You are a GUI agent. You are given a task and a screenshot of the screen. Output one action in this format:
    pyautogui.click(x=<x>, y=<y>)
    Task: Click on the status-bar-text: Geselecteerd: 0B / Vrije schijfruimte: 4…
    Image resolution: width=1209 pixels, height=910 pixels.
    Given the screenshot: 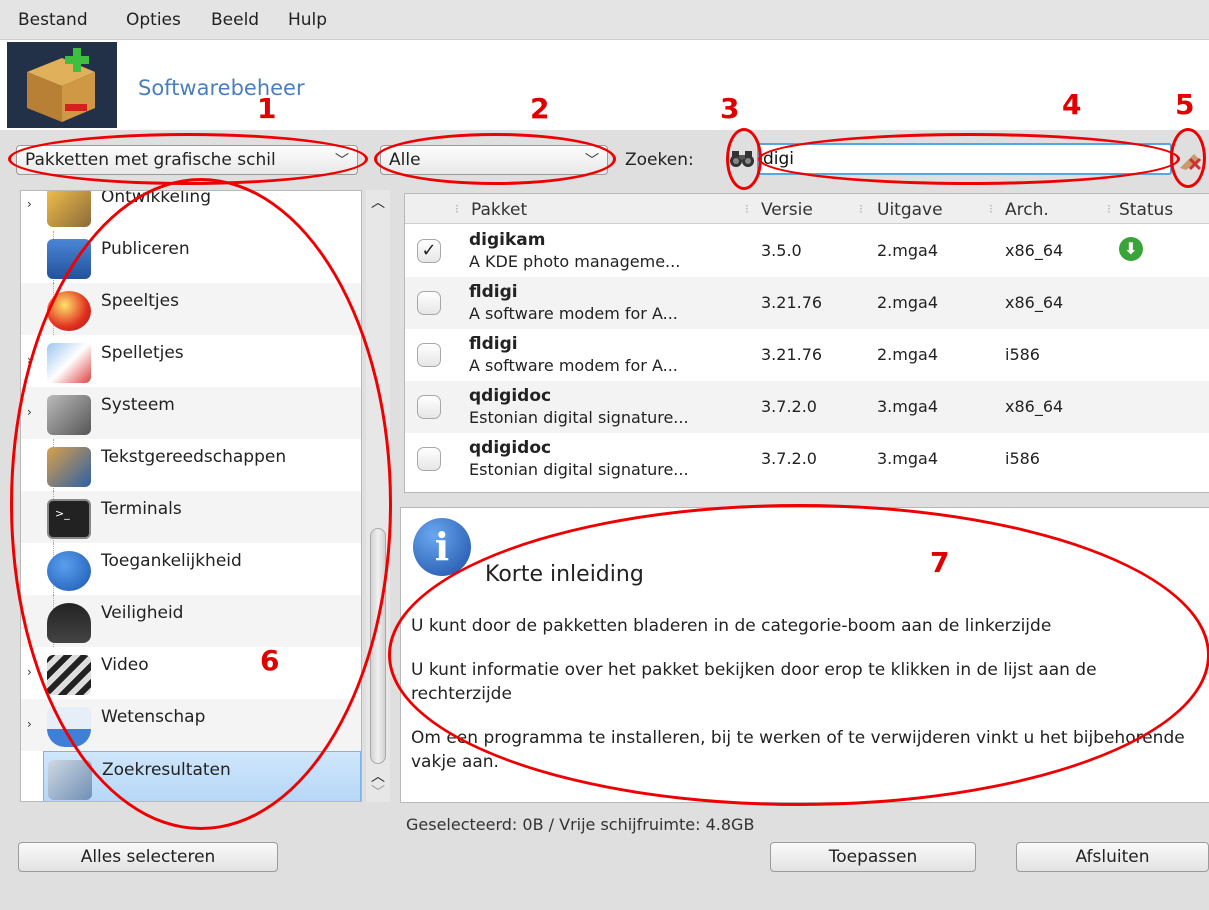 What is the action you would take?
    pyautogui.click(x=580, y=824)
    